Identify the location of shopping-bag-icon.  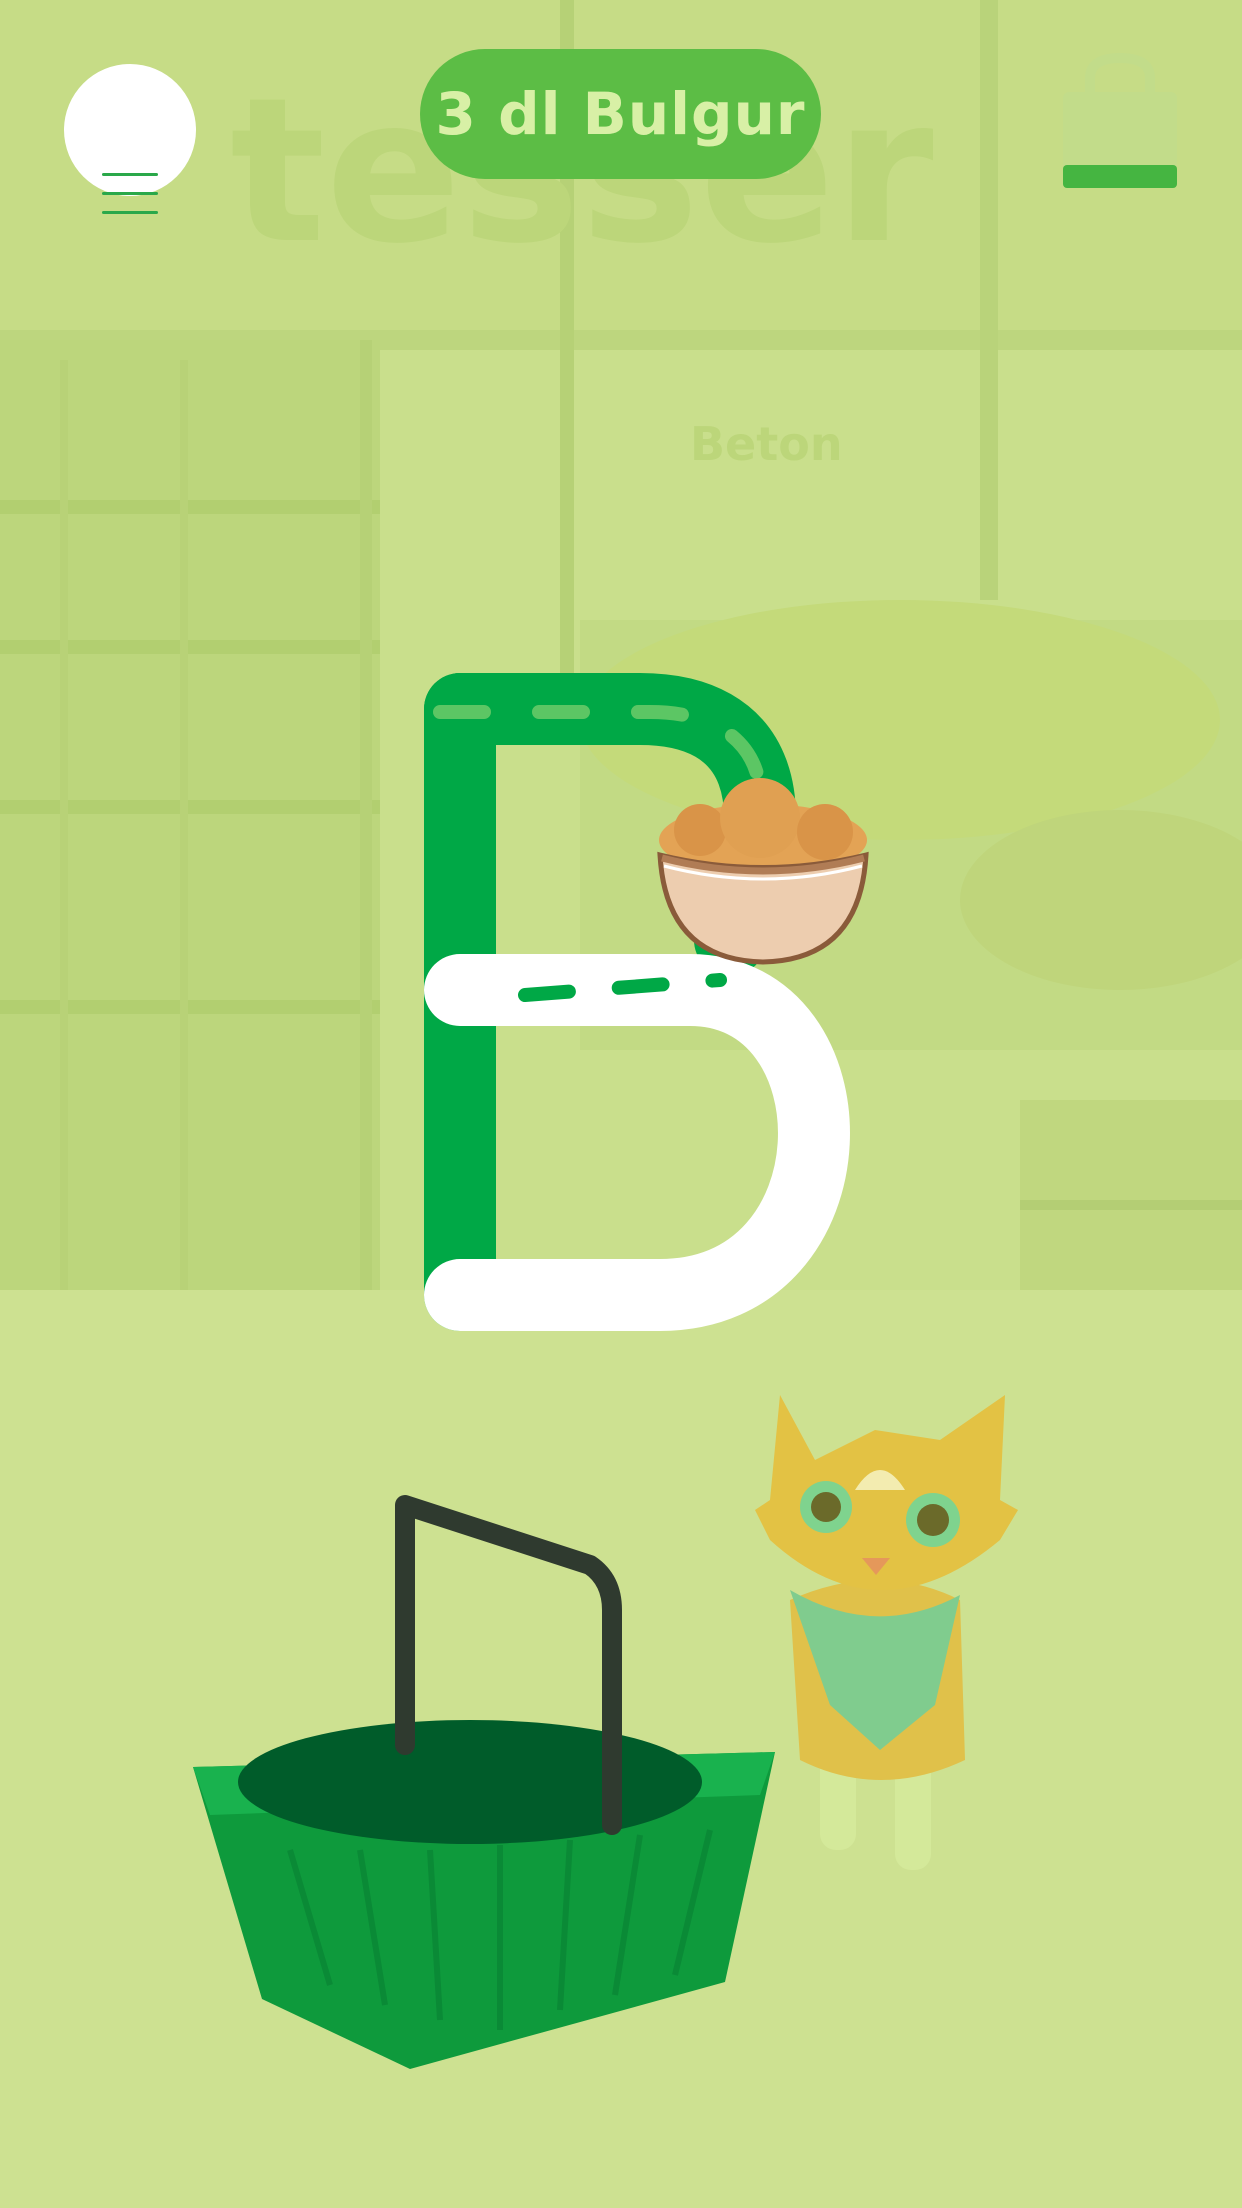
(1120, 120).